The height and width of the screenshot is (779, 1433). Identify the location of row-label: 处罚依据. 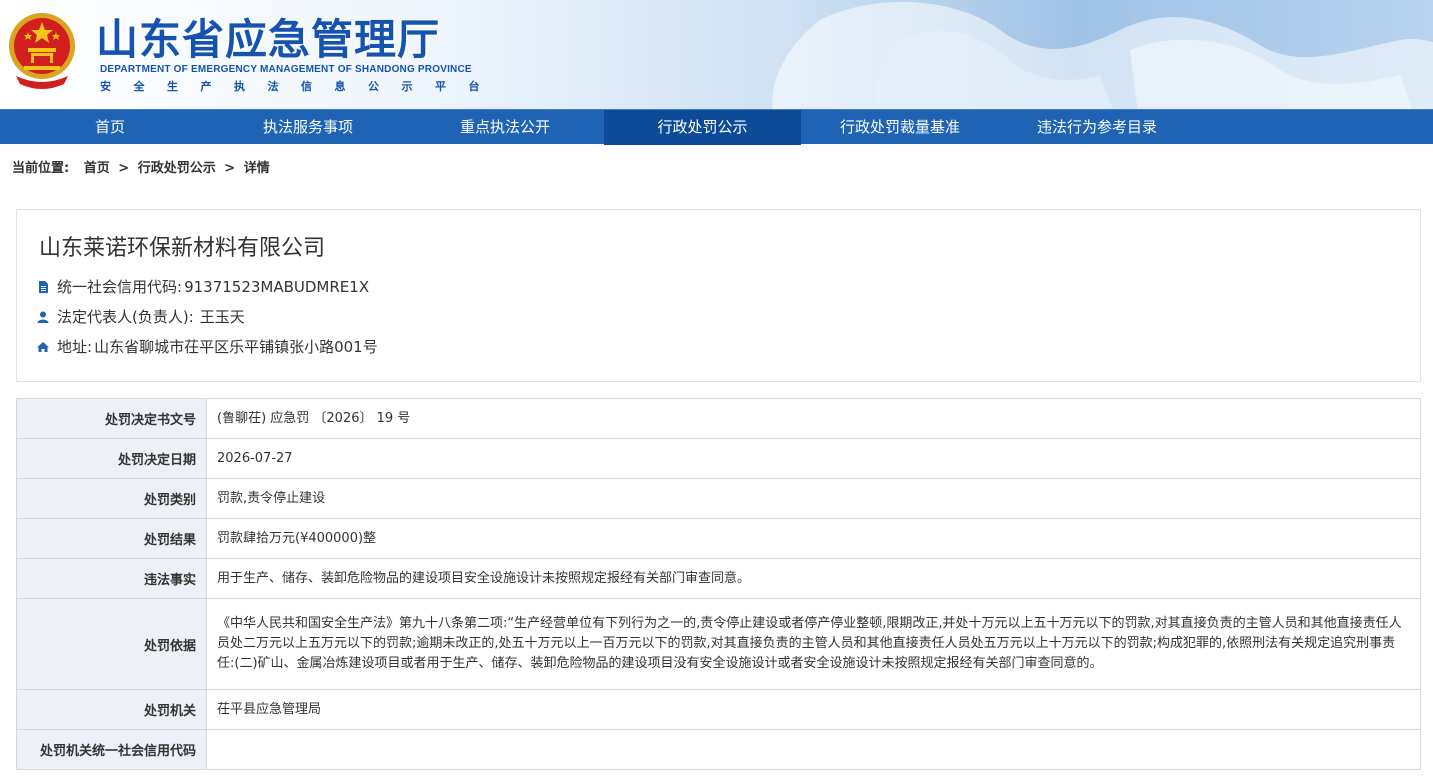
(111, 644).